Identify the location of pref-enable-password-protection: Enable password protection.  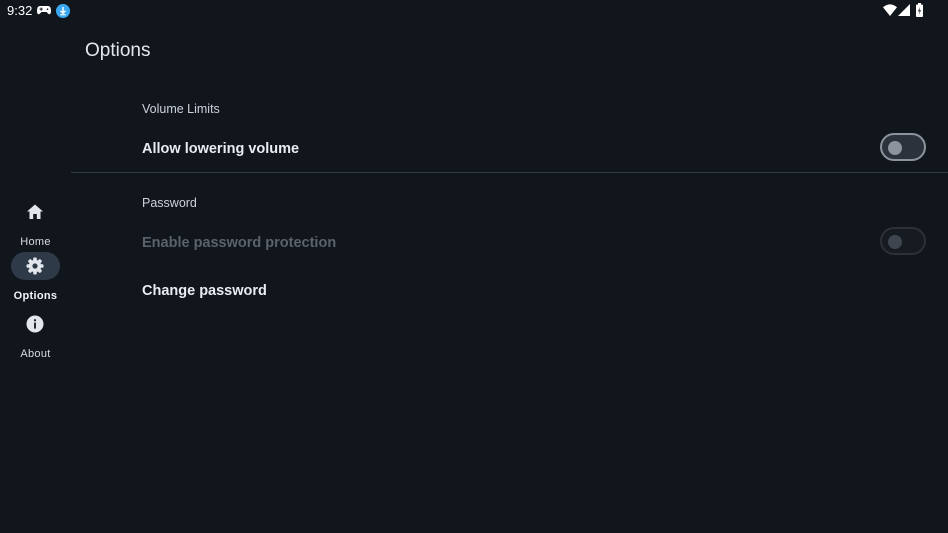
(239, 243).